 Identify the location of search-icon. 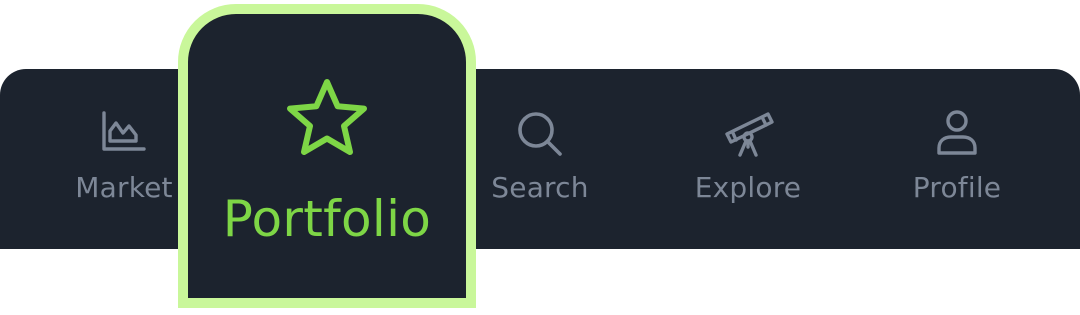
(540, 133).